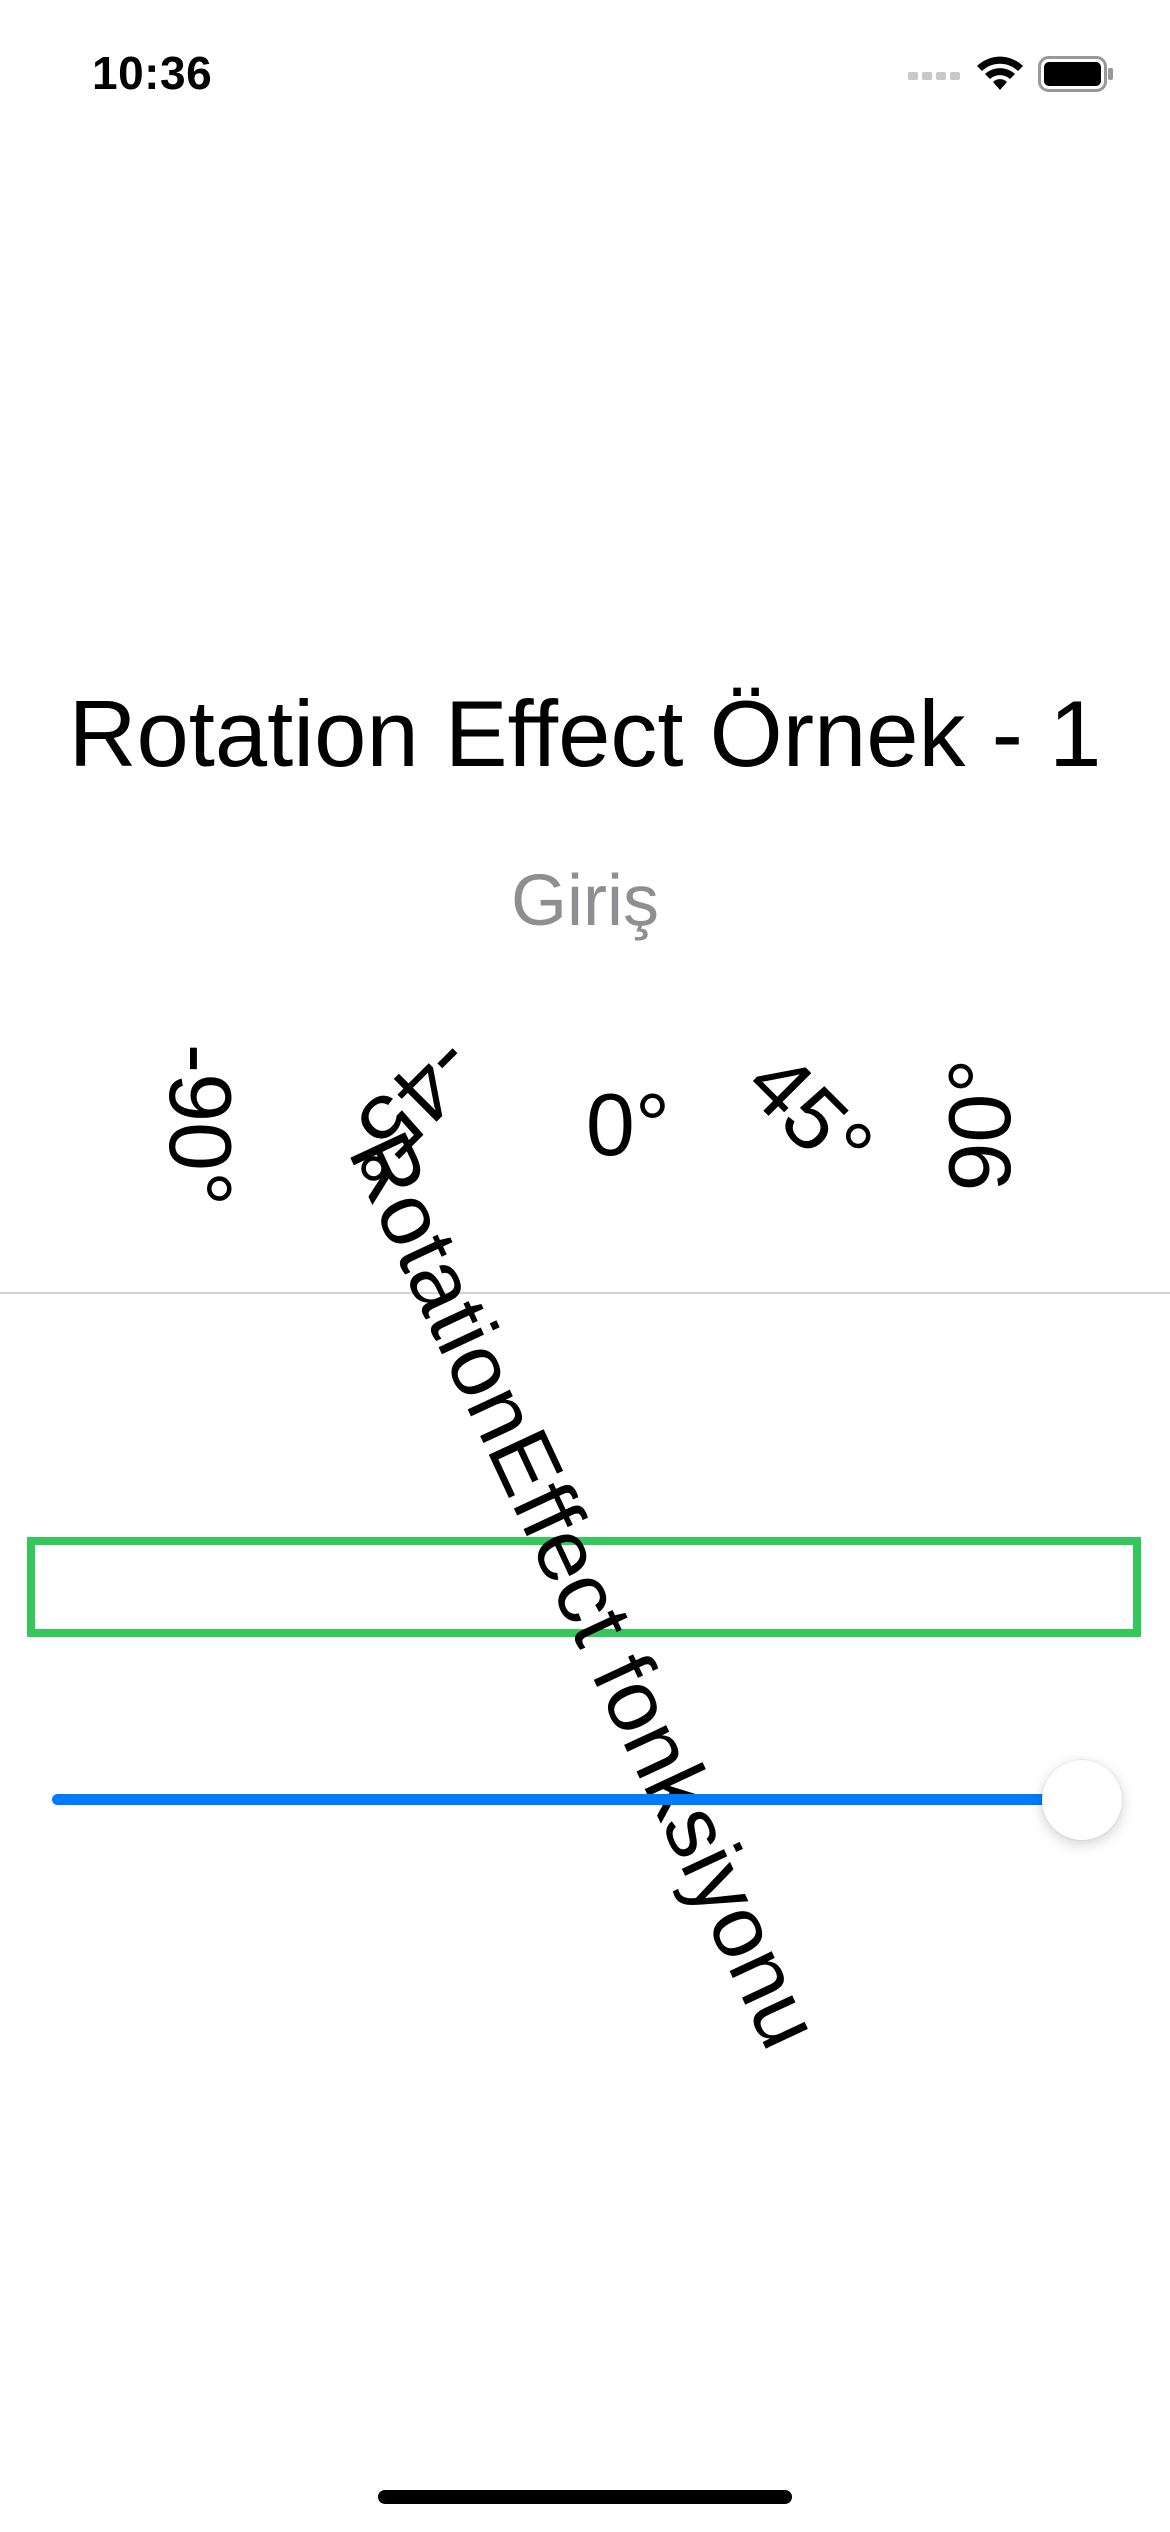 This screenshot has height=2532, width=1170. I want to click on slider-thumb, so click(1082, 1800).